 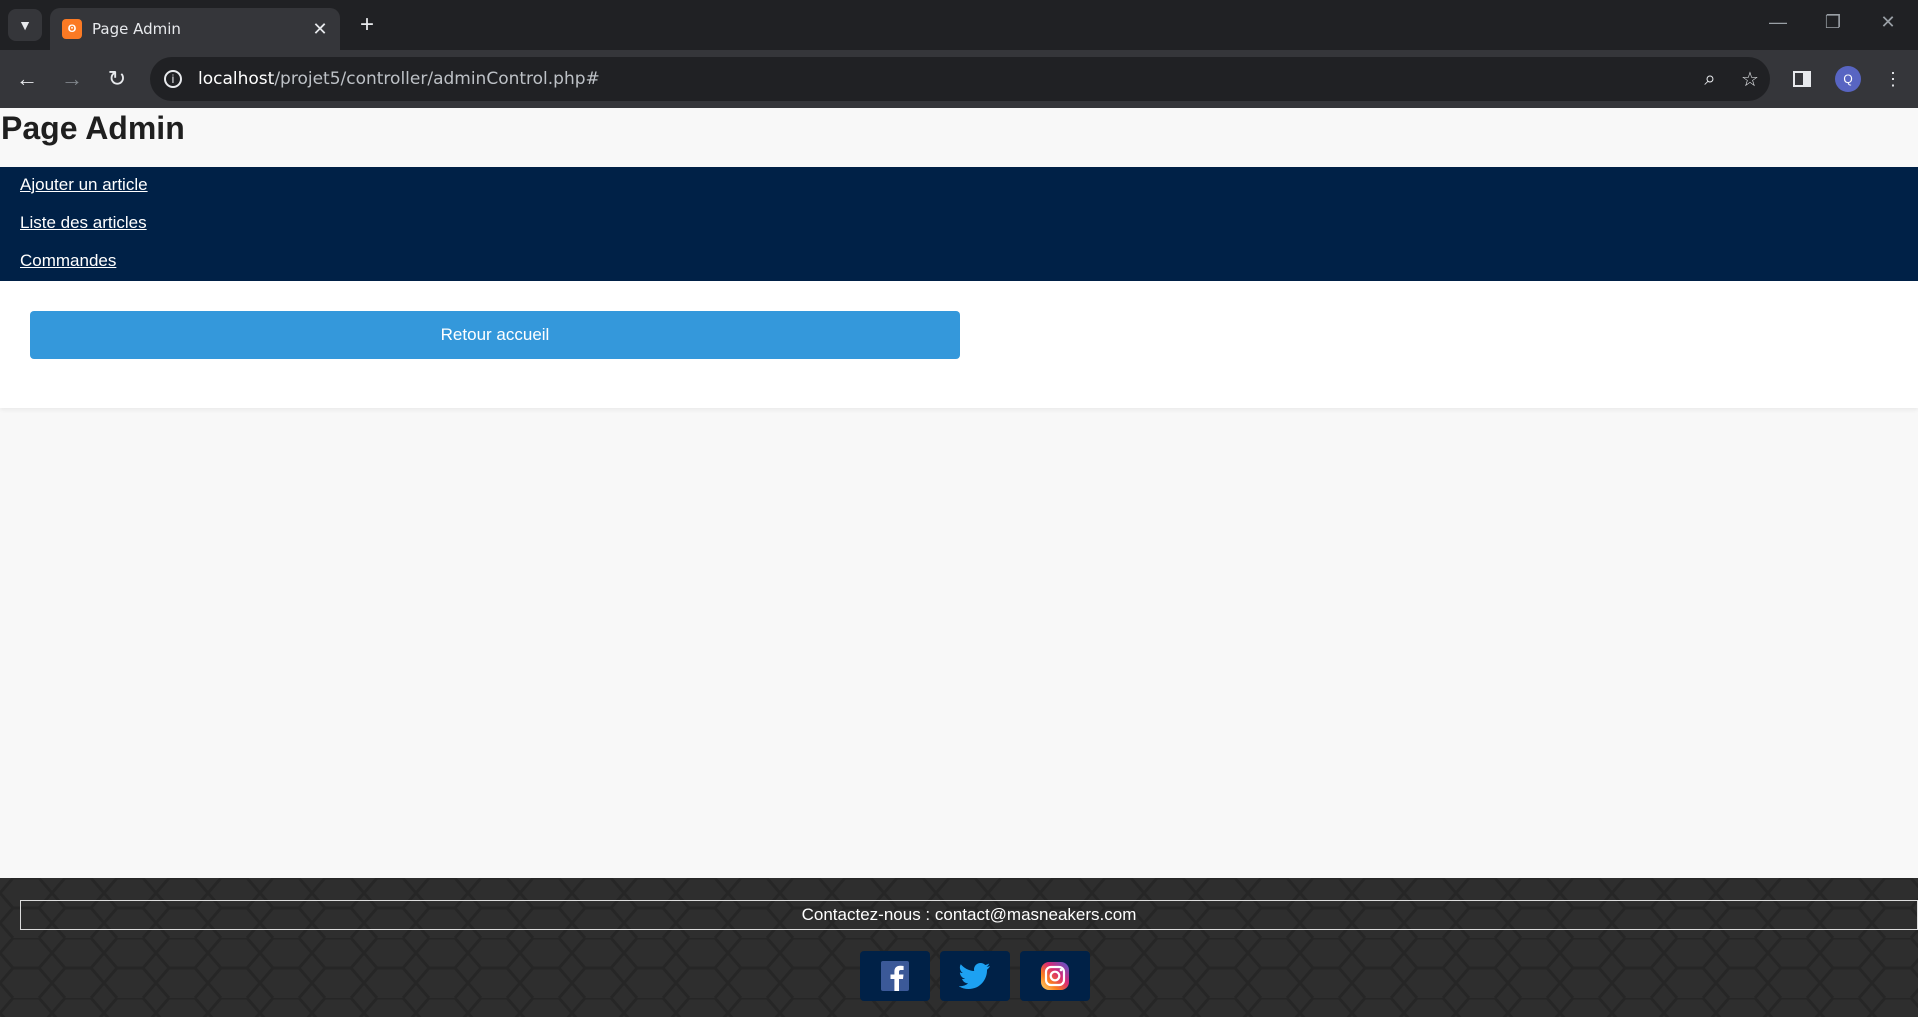 What do you see at coordinates (495, 335) in the screenshot?
I see `back-home-button: Retour accueil` at bounding box center [495, 335].